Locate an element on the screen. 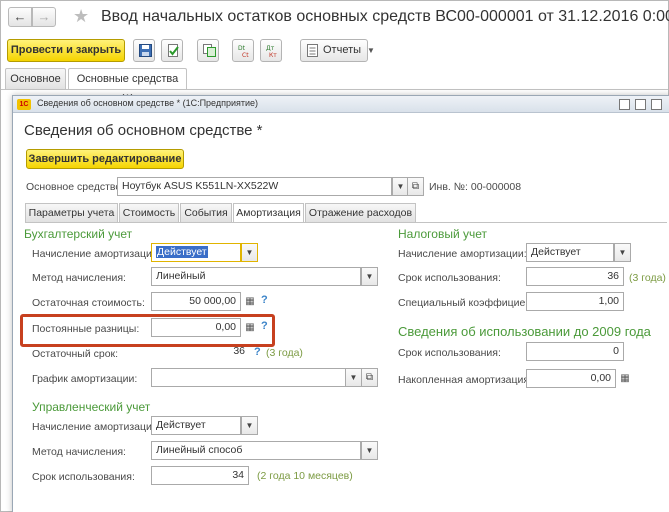 The image size is (669, 512). print-icon is located at coordinates (624, 104).